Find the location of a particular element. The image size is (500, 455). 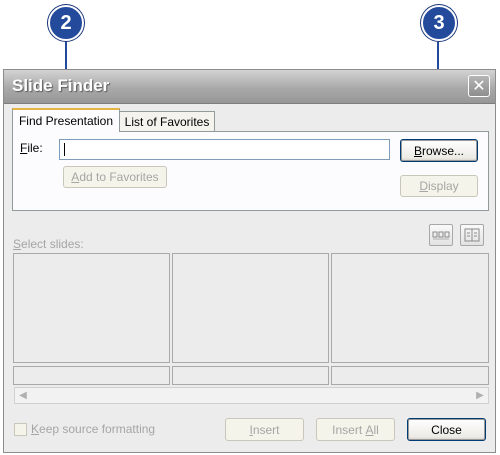

list-view-toggle is located at coordinates (472, 235).